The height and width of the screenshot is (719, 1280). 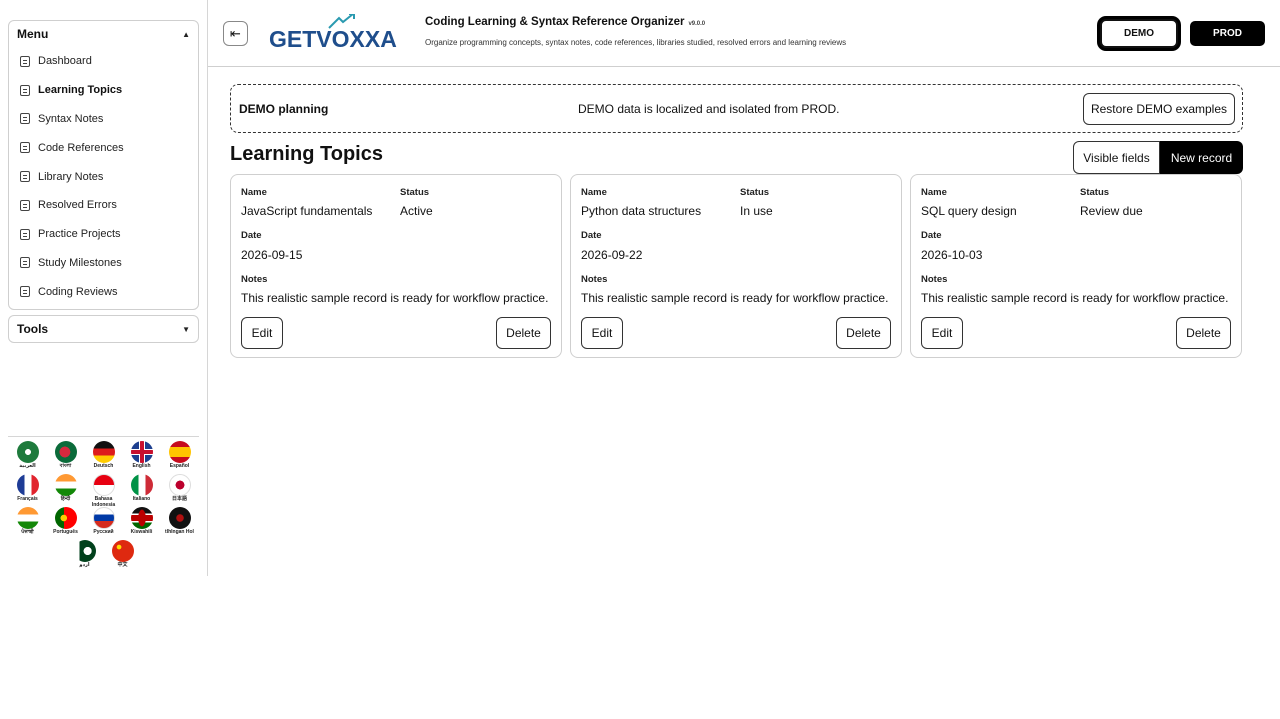 I want to click on restore-demo-button: Restore DEMO examples, so click(x=1159, y=109).